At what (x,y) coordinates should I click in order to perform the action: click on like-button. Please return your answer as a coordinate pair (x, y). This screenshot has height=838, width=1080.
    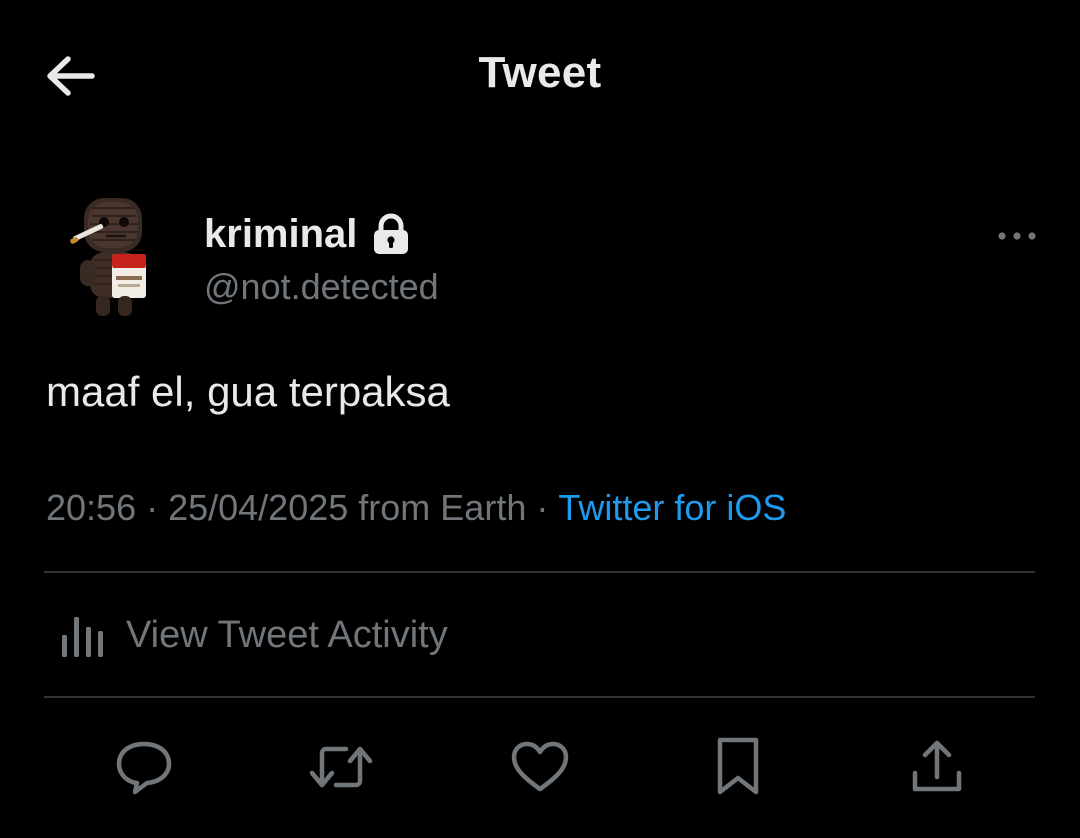
    Looking at the image, I should click on (540, 767).